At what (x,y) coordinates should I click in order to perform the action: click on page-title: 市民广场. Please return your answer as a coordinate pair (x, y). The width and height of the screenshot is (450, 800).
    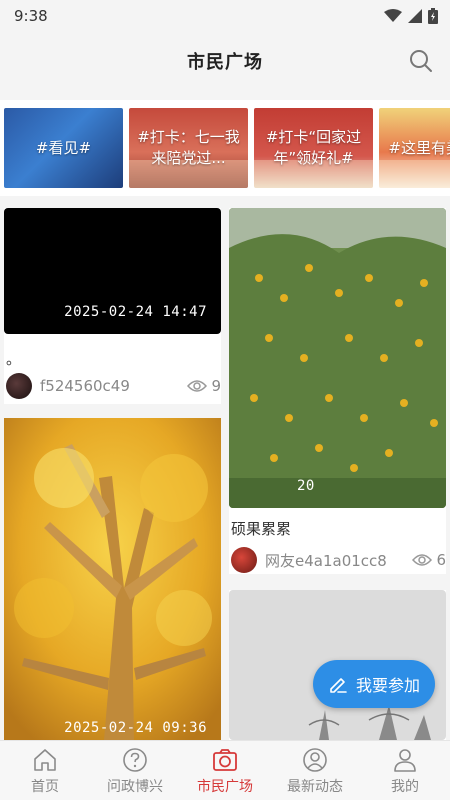
    Looking at the image, I should click on (225, 62).